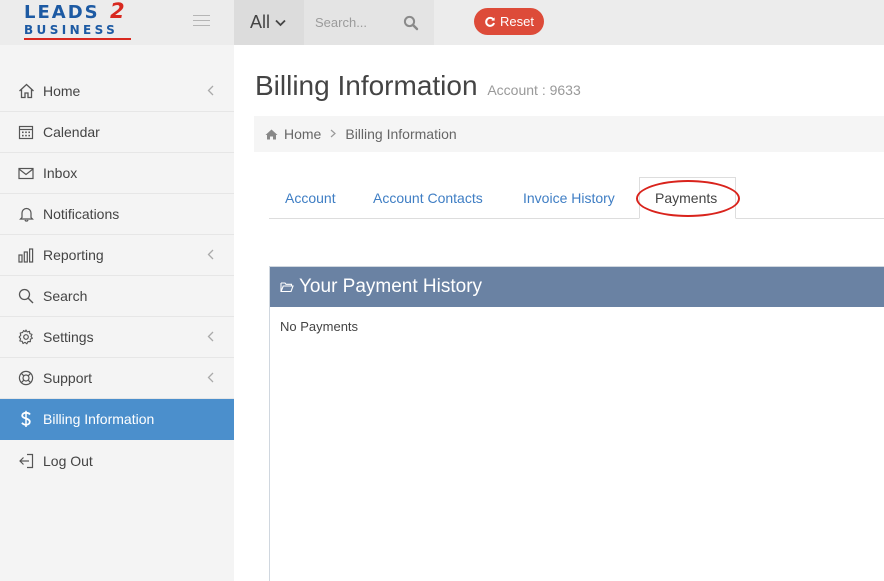  I want to click on life-ring-icon, so click(26, 378).